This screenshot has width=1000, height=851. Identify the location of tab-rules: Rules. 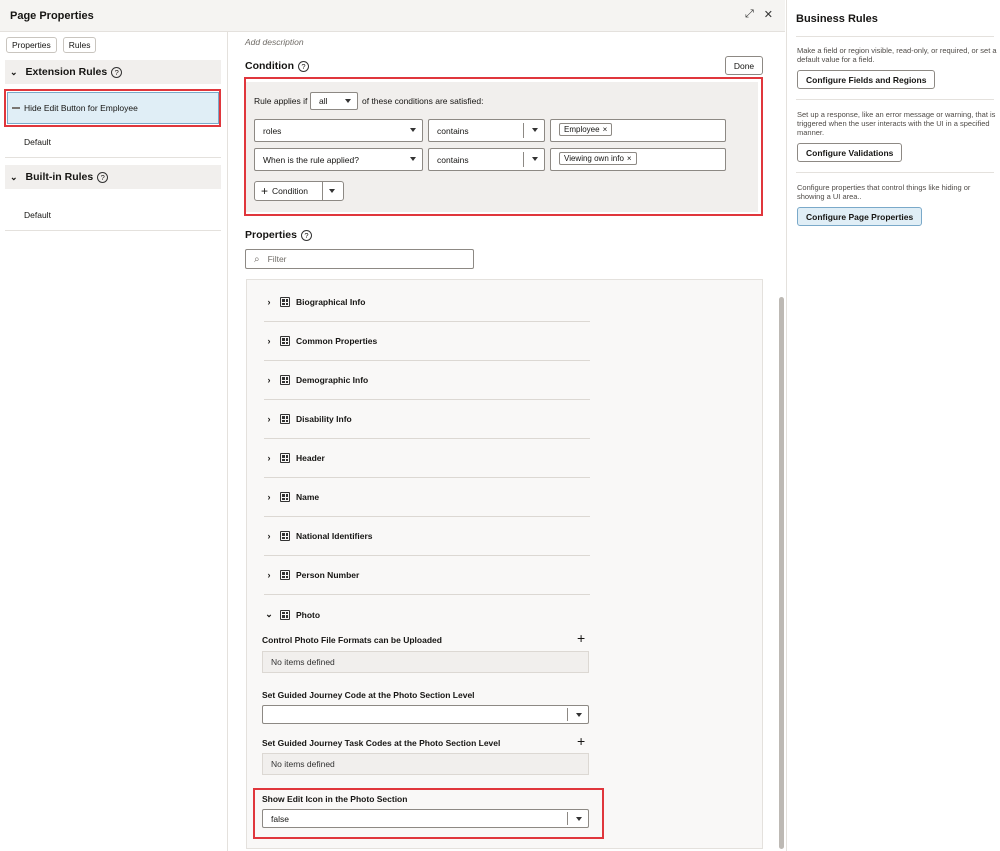
(79, 45).